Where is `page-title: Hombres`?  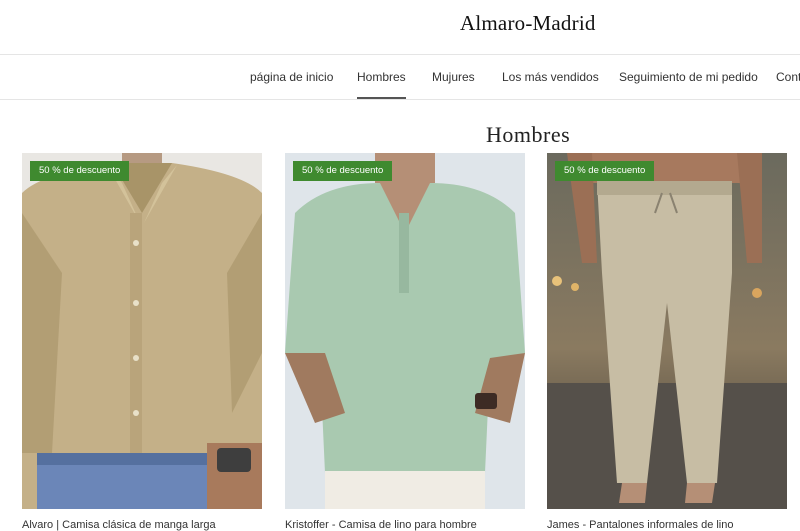
page-title: Hombres is located at coordinates (528, 134).